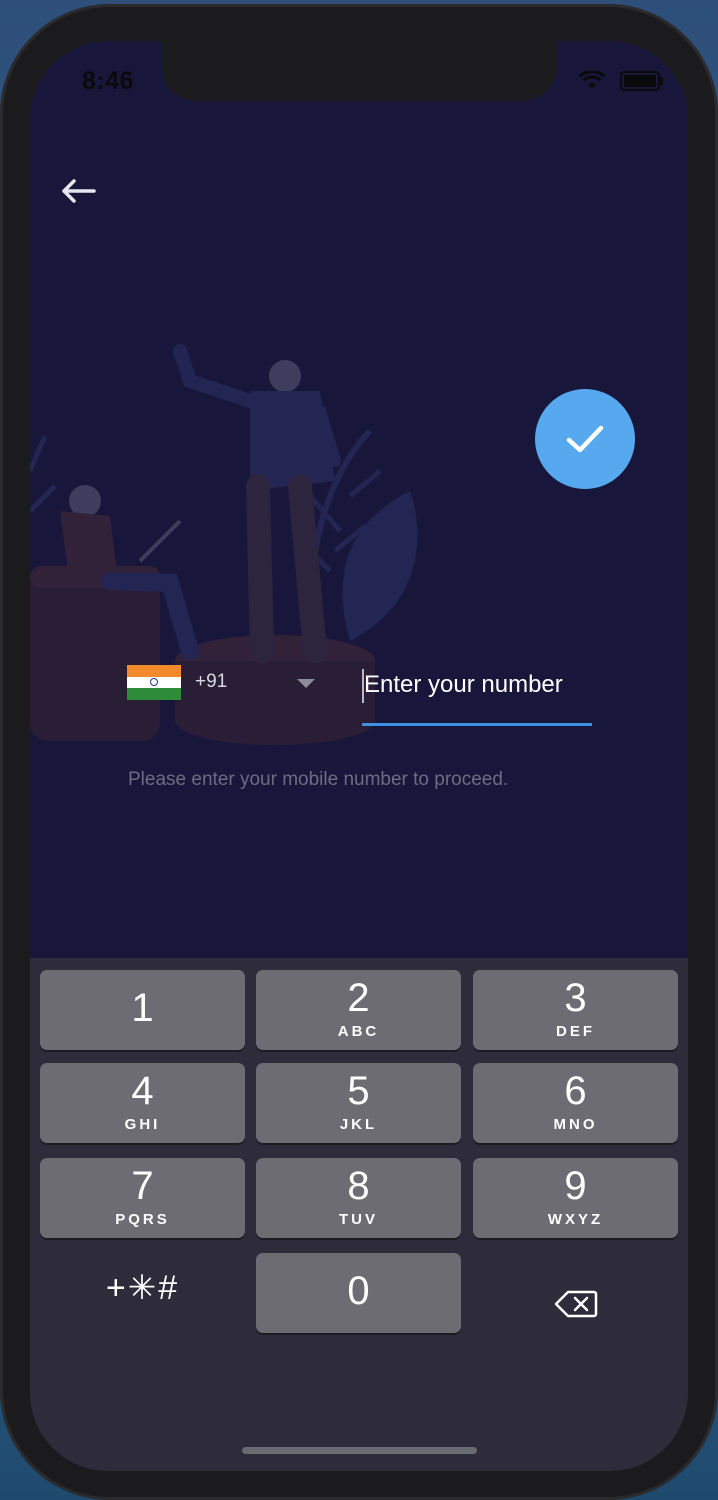  What do you see at coordinates (358, 1010) in the screenshot?
I see `key-2: 2 ABC` at bounding box center [358, 1010].